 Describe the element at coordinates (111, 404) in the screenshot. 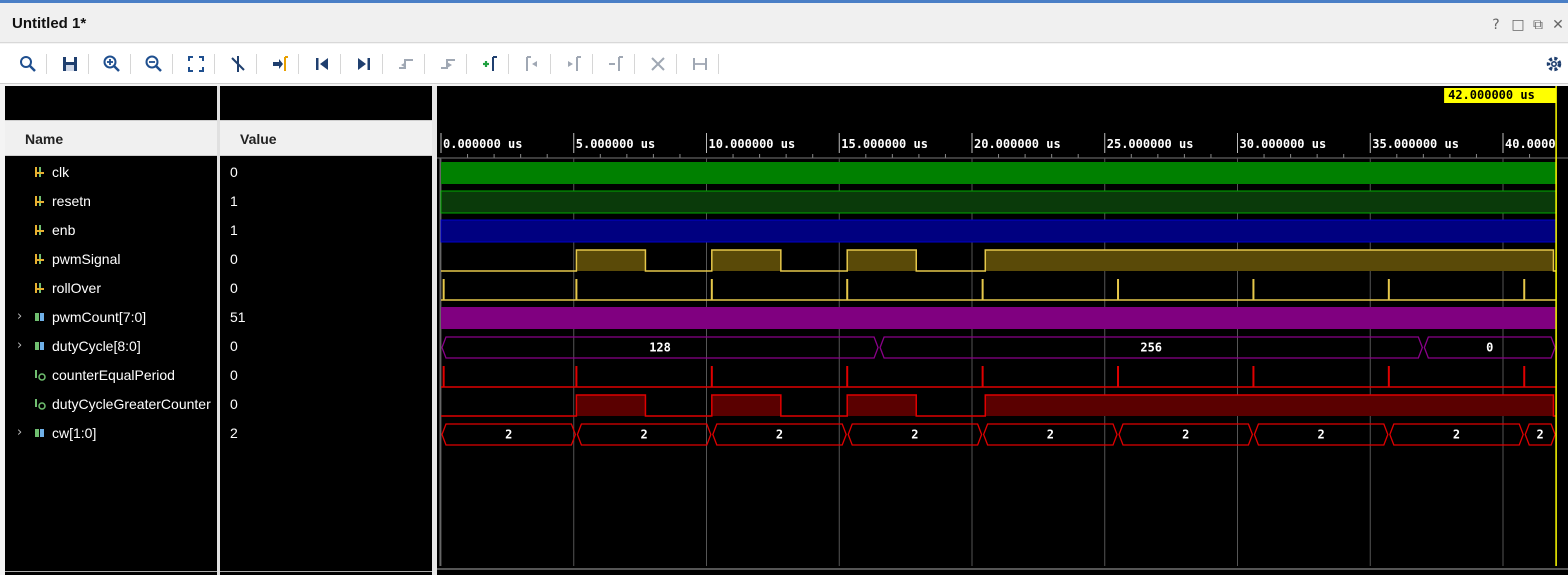

I see `signal-row-dutycyclegreatercounter: dutyCycleGreaterCounter` at that location.